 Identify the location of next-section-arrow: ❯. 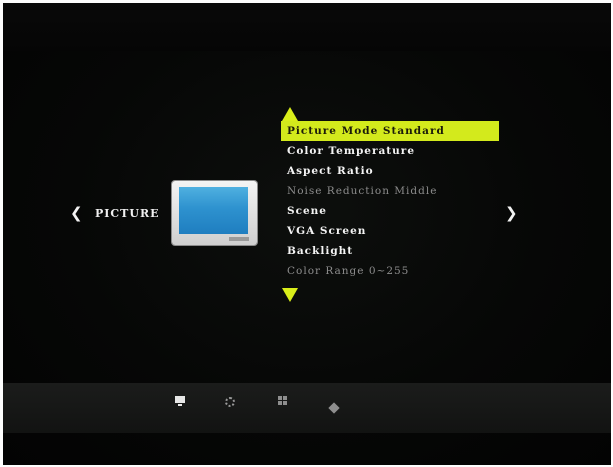
(511, 213).